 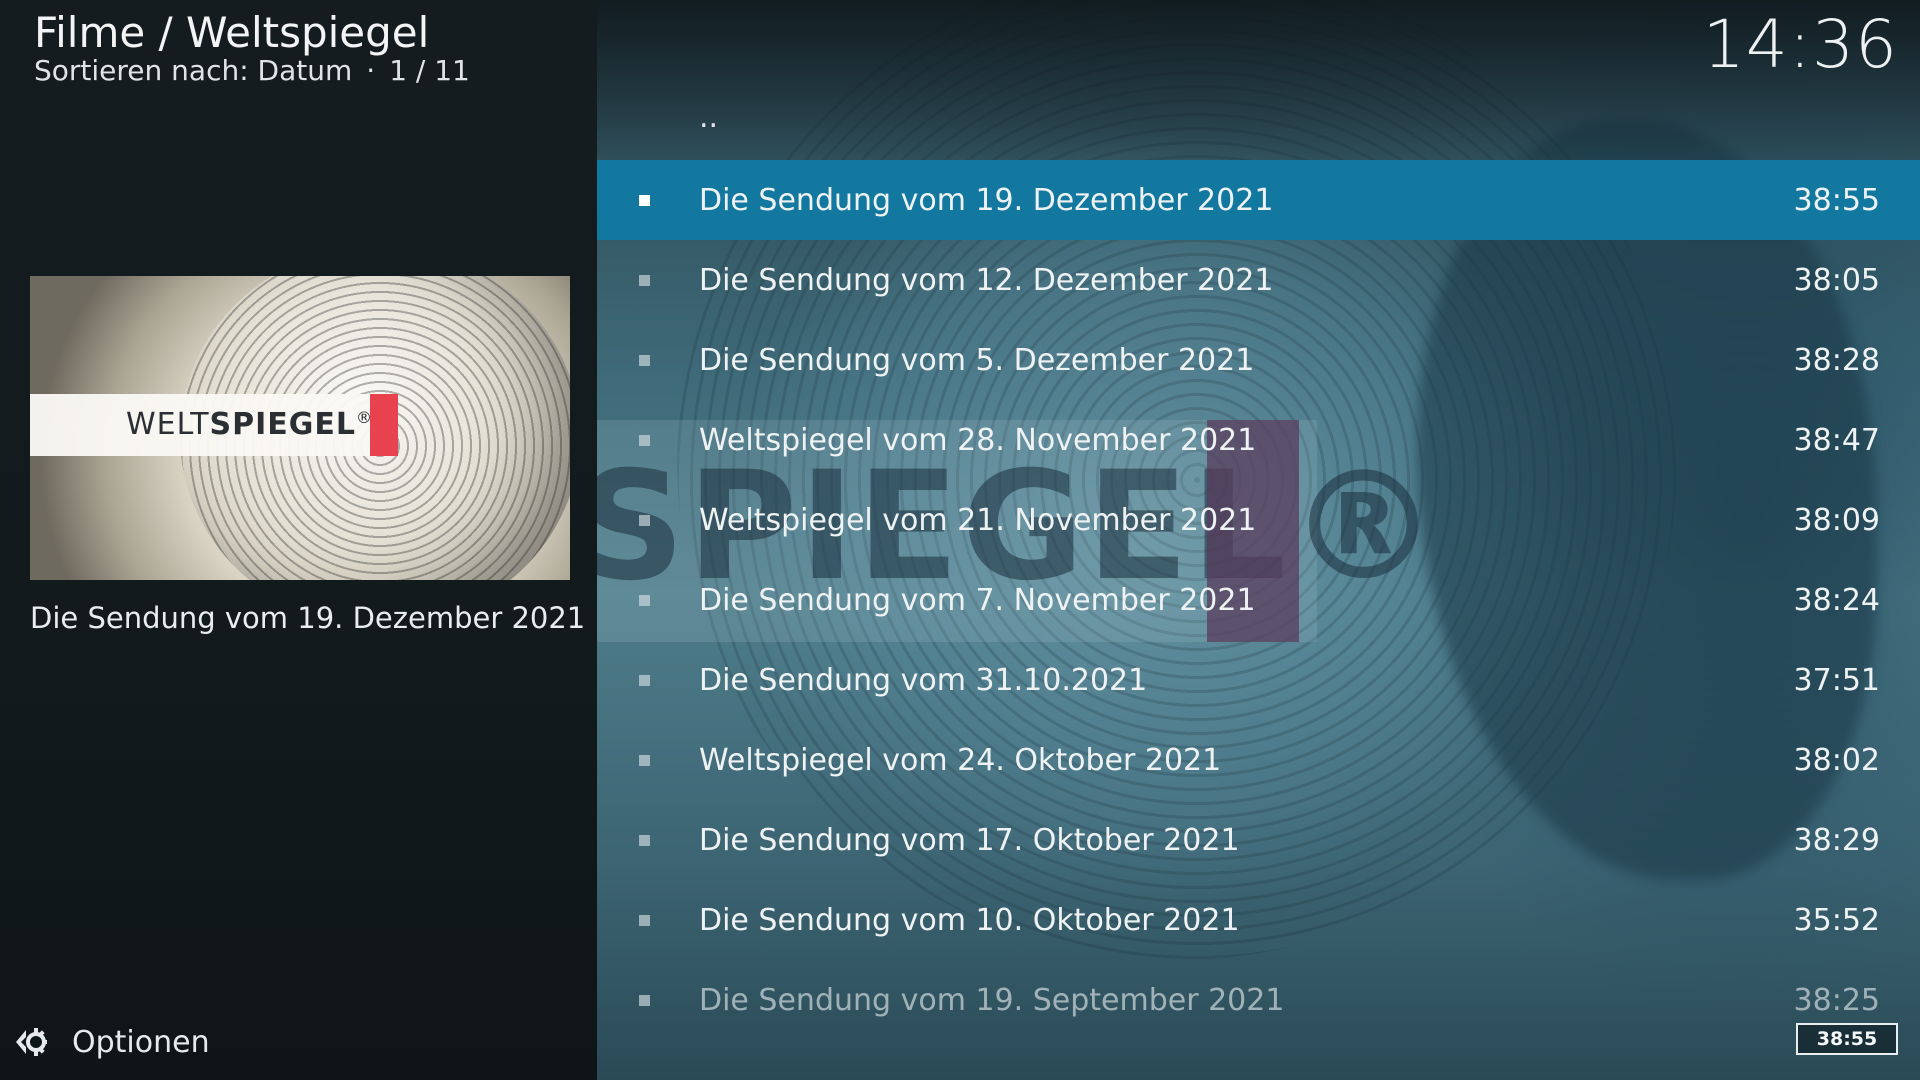 What do you see at coordinates (384, 425) in the screenshot?
I see `thumbnail-logo-red-bar` at bounding box center [384, 425].